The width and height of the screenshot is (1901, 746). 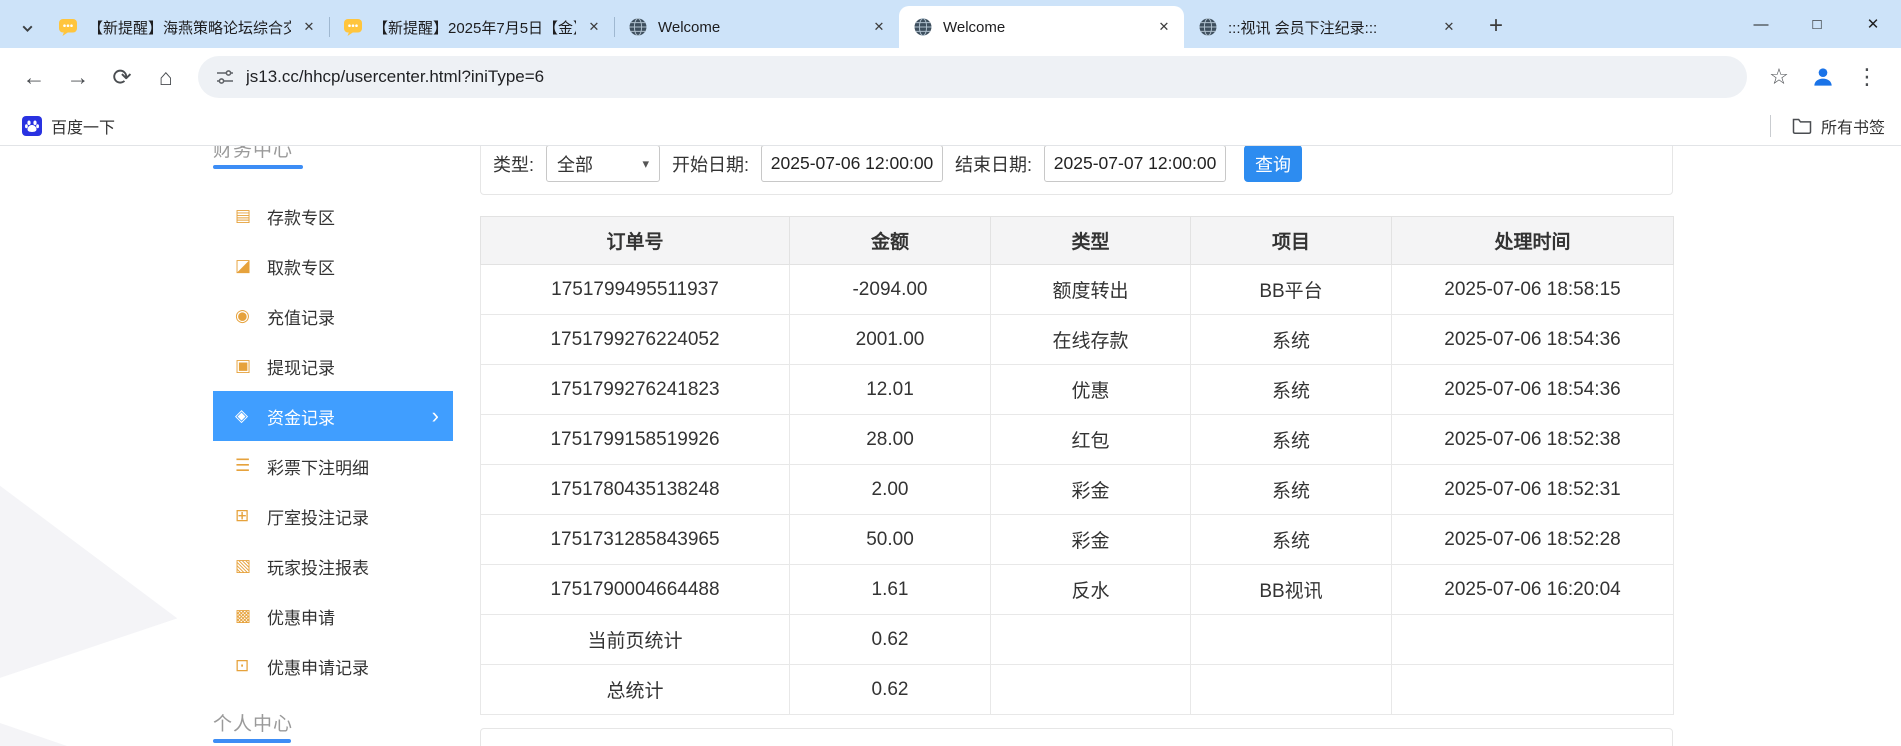 What do you see at coordinates (635, 589) in the screenshot?
I see `table-cell: 1751790004664488` at bounding box center [635, 589].